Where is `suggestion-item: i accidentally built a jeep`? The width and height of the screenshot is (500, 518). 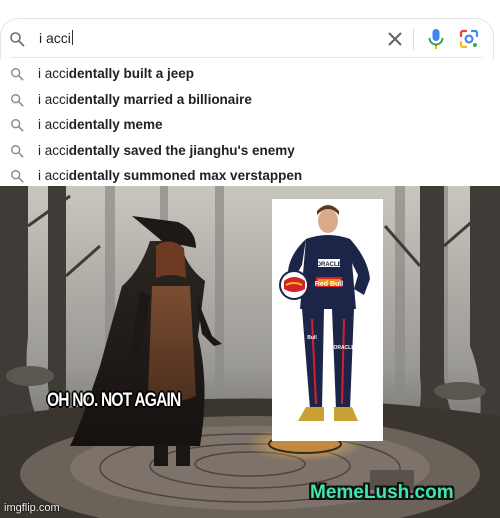 suggestion-item: i accidentally built a jeep is located at coordinates (246, 75).